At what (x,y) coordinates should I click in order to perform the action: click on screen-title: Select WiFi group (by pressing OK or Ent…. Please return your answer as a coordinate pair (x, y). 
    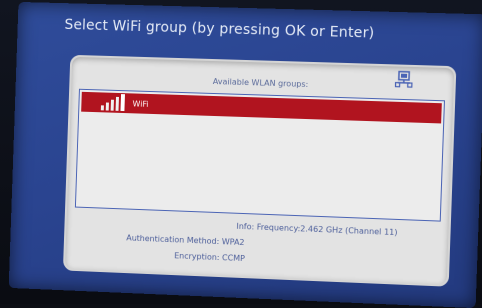
    Looking at the image, I should click on (219, 29).